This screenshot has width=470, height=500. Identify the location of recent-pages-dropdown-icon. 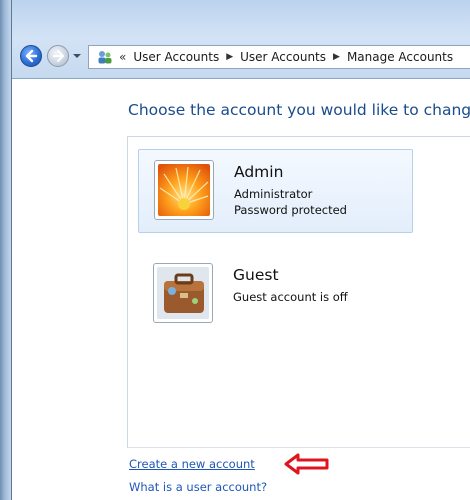
(77, 56).